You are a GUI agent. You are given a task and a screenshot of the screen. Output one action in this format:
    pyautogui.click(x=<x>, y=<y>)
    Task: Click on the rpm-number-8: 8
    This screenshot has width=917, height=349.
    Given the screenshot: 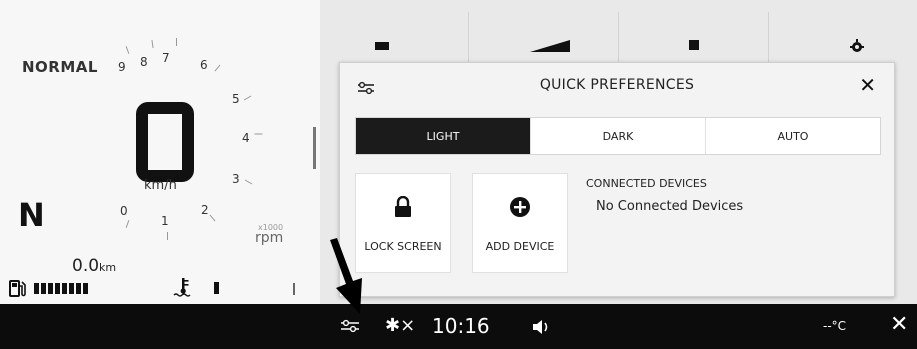 What is the action you would take?
    pyautogui.click(x=144, y=62)
    